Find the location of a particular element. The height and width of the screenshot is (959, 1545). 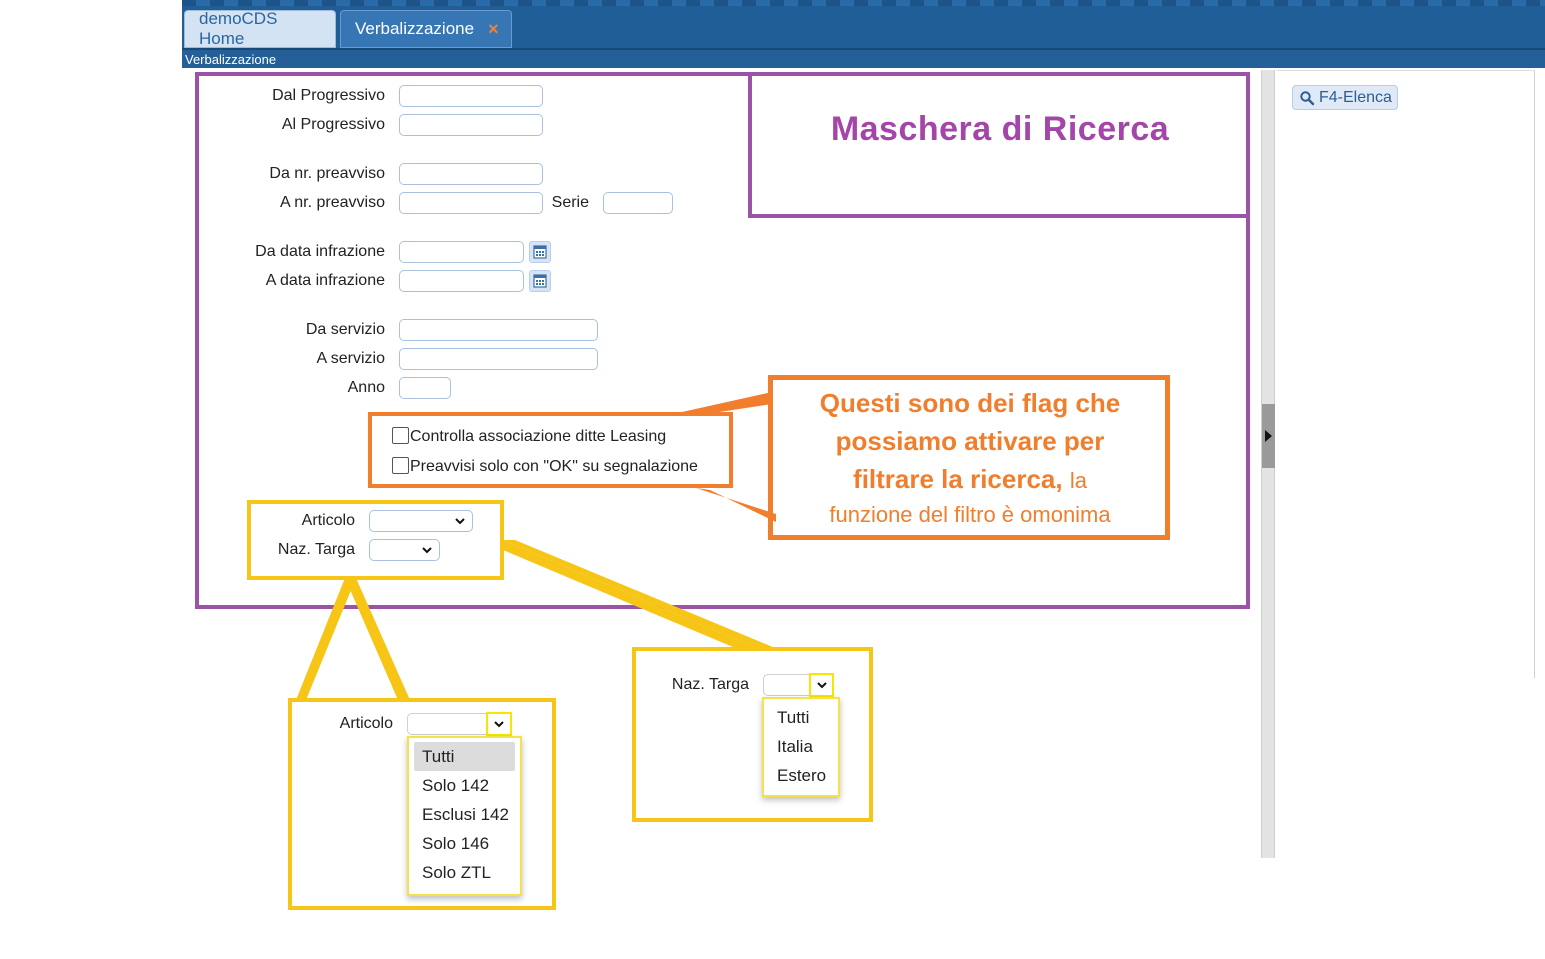

dropdown-option: Solo 142 is located at coordinates (464, 785).